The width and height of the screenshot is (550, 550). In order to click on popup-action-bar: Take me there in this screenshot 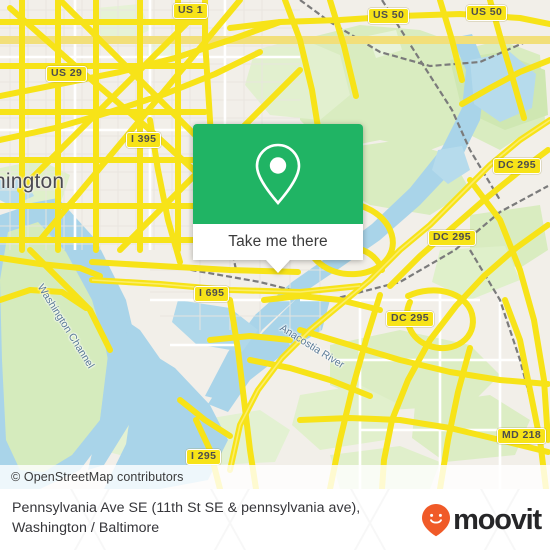, I will do `click(278, 242)`.